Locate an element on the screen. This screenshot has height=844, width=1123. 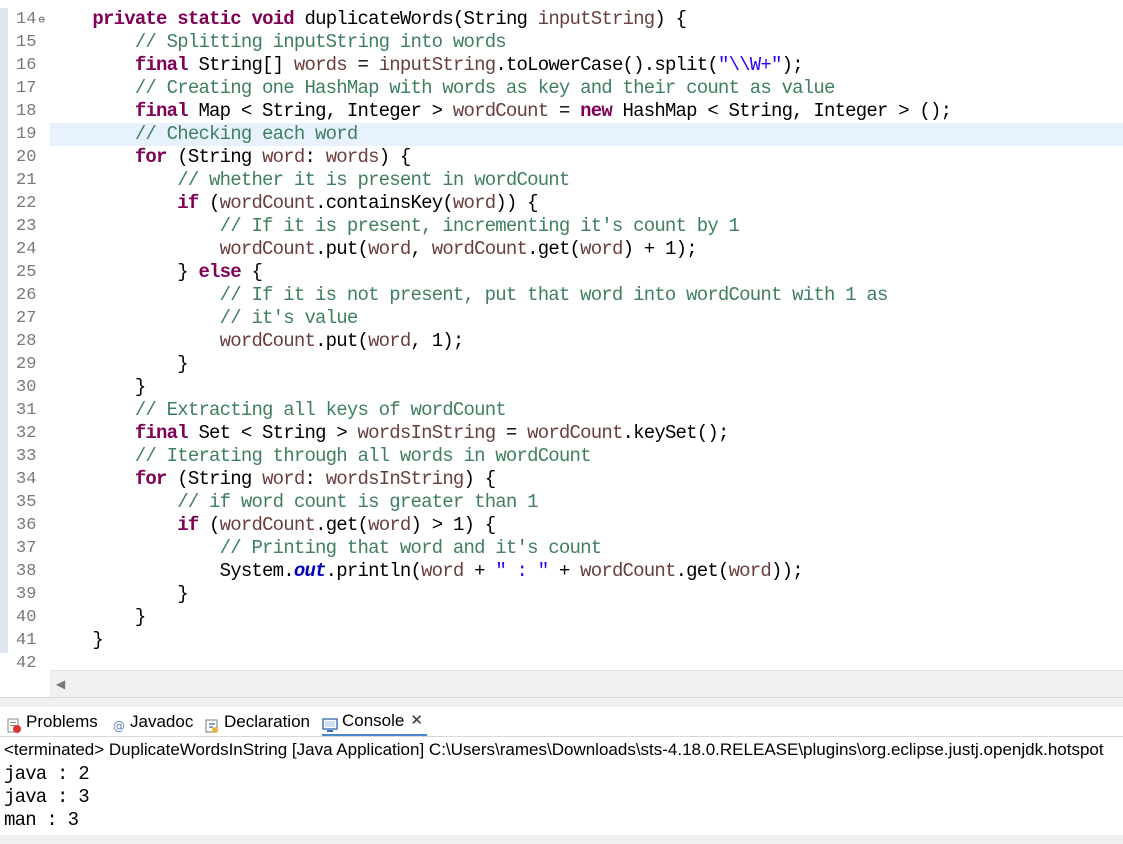
code-token: void is located at coordinates (272, 19).